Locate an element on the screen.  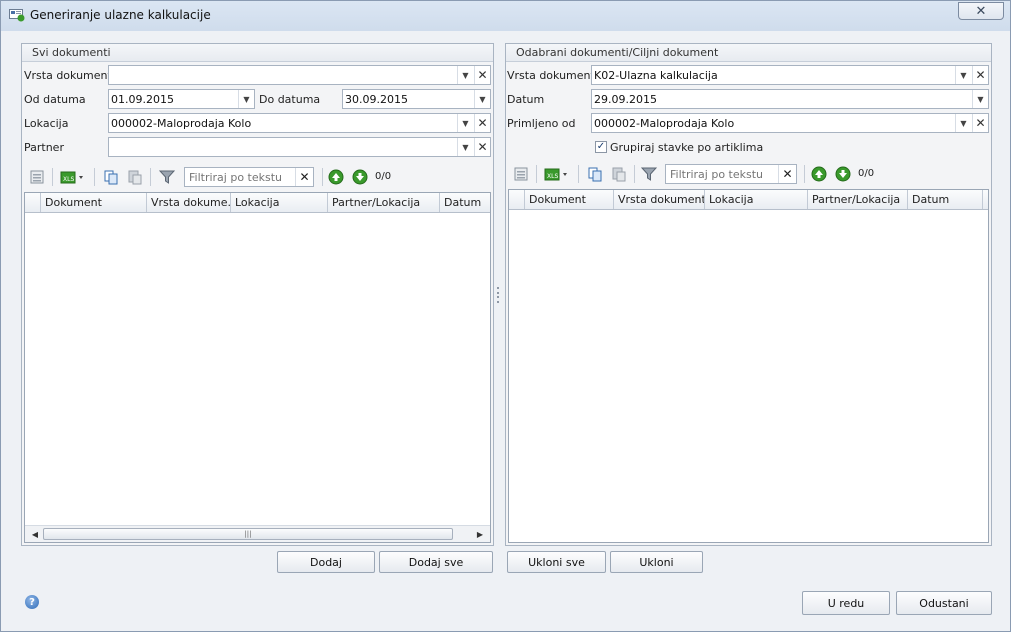
left-toolbar: XLS ✕ 0/0 is located at coordinates (257, 177).